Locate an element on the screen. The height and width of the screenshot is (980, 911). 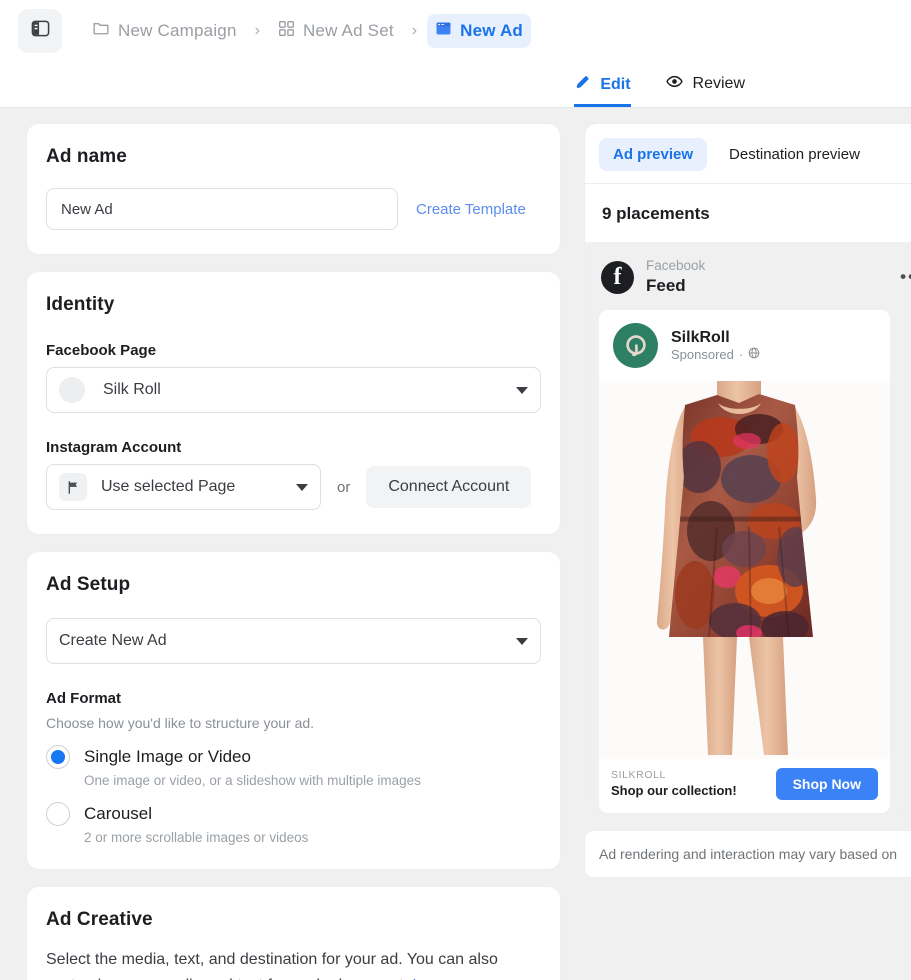
facebook-page-label: Facebook Page is located at coordinates (101, 350).